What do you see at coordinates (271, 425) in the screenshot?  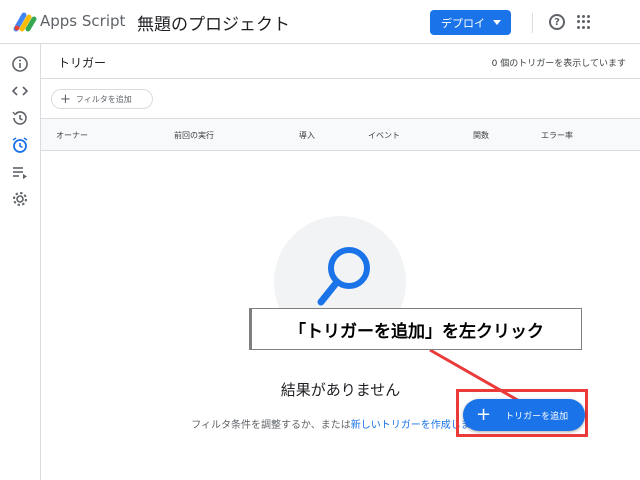 I see `empty-state-subtitle-text: フィルタ条件を調整するか、または` at bounding box center [271, 425].